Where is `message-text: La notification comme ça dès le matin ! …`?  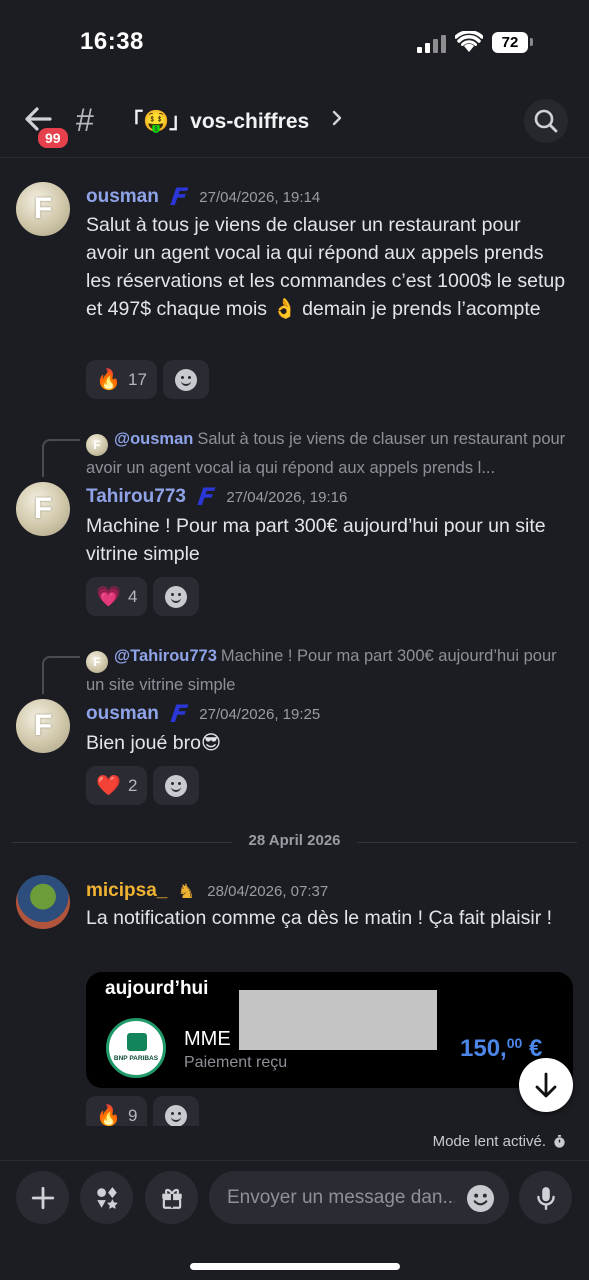
message-text: La notification comme ça dès le matin ! … is located at coordinates (319, 918).